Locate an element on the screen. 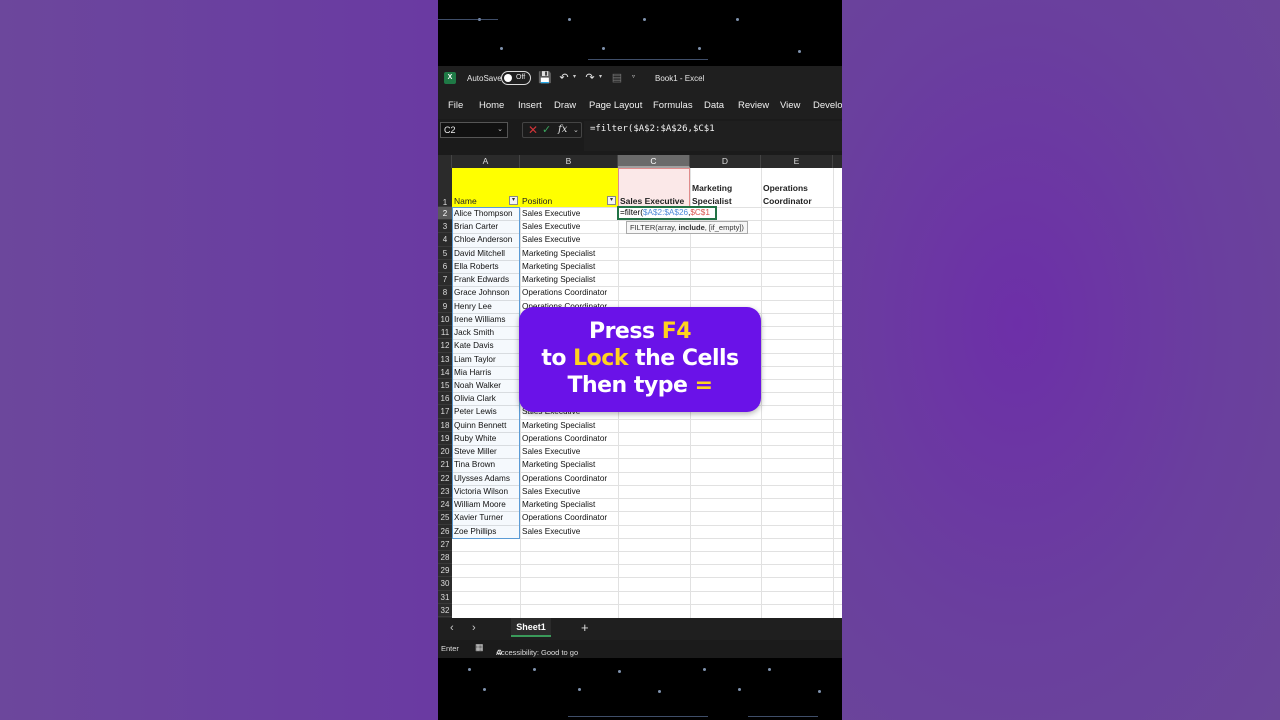 The width and height of the screenshot is (1280, 720). row-header: 30 is located at coordinates (445, 584).